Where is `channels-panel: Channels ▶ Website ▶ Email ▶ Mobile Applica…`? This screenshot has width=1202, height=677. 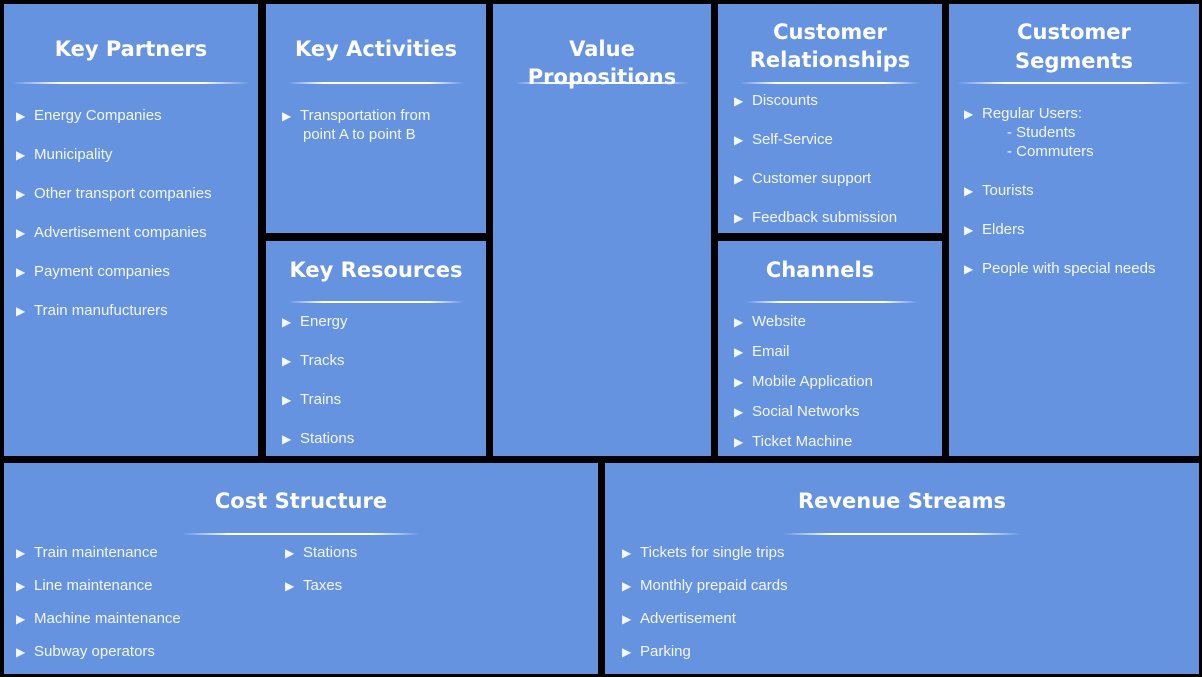
channels-panel: Channels ▶ Website ▶ Email ▶ Mobile Applica… is located at coordinates (830, 348).